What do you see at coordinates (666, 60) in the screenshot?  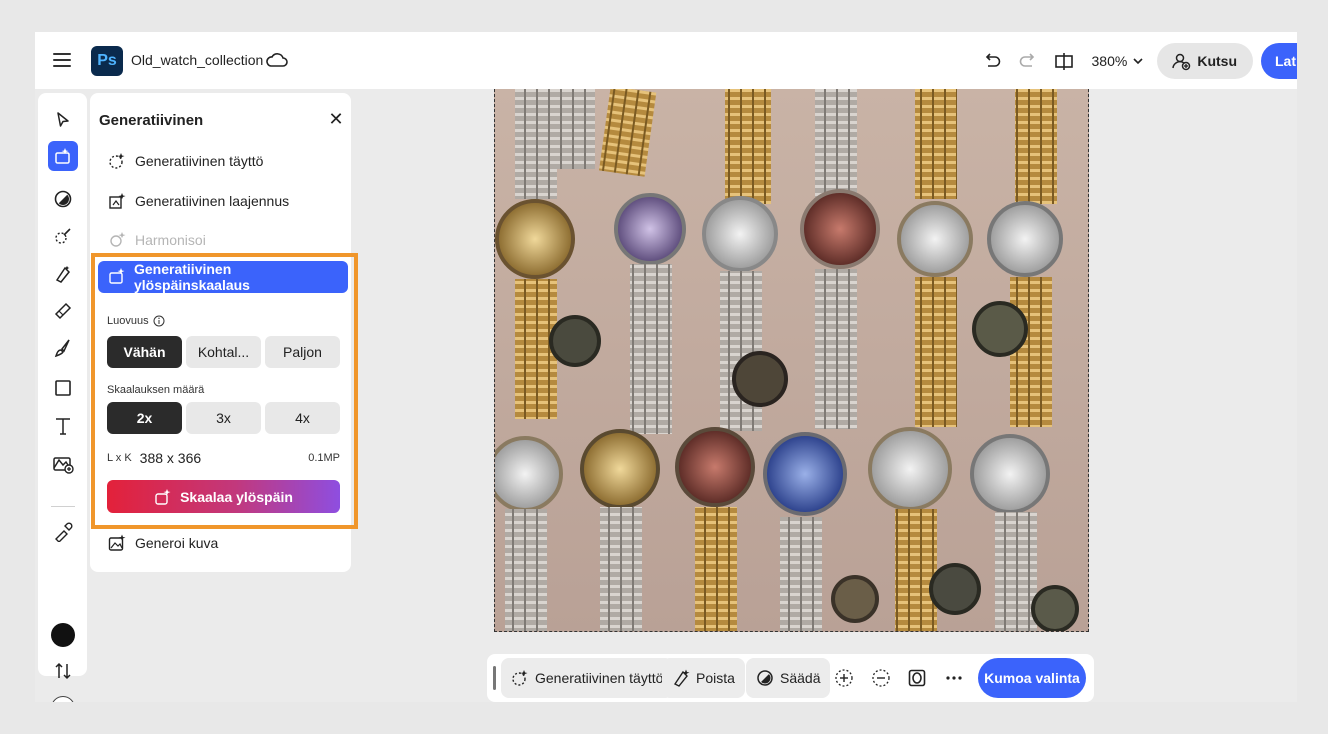 I see `top-bar: Ps Old_watch_collection 380% Kutsu Lat` at bounding box center [666, 60].